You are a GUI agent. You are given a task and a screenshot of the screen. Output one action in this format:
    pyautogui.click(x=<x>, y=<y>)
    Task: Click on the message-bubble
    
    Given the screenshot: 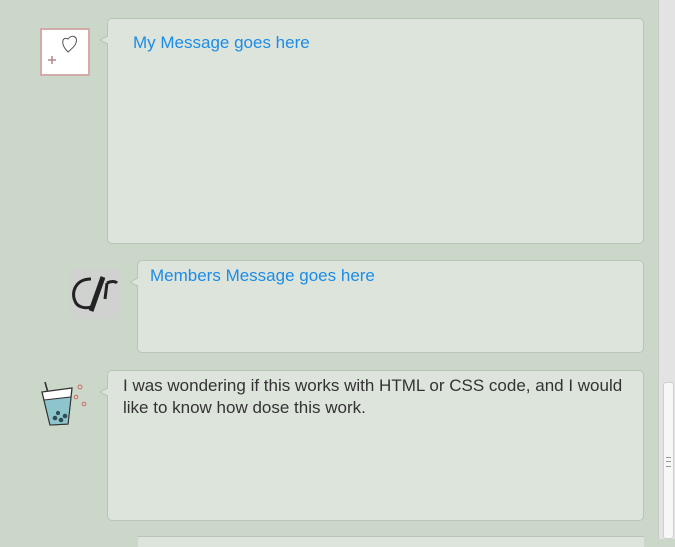 What is the action you would take?
    pyautogui.click(x=391, y=541)
    